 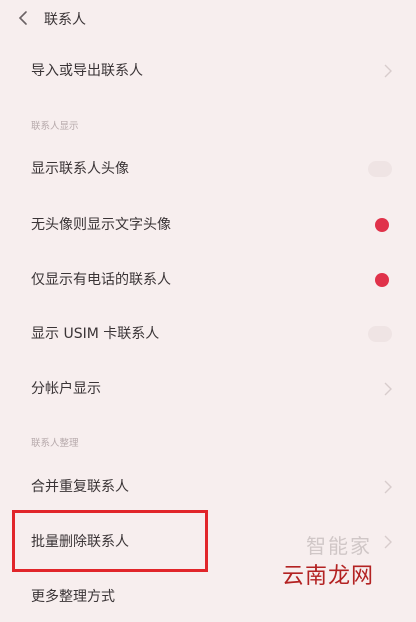 I want to click on row-show-avatar: 显示联系人头像, so click(x=208, y=169).